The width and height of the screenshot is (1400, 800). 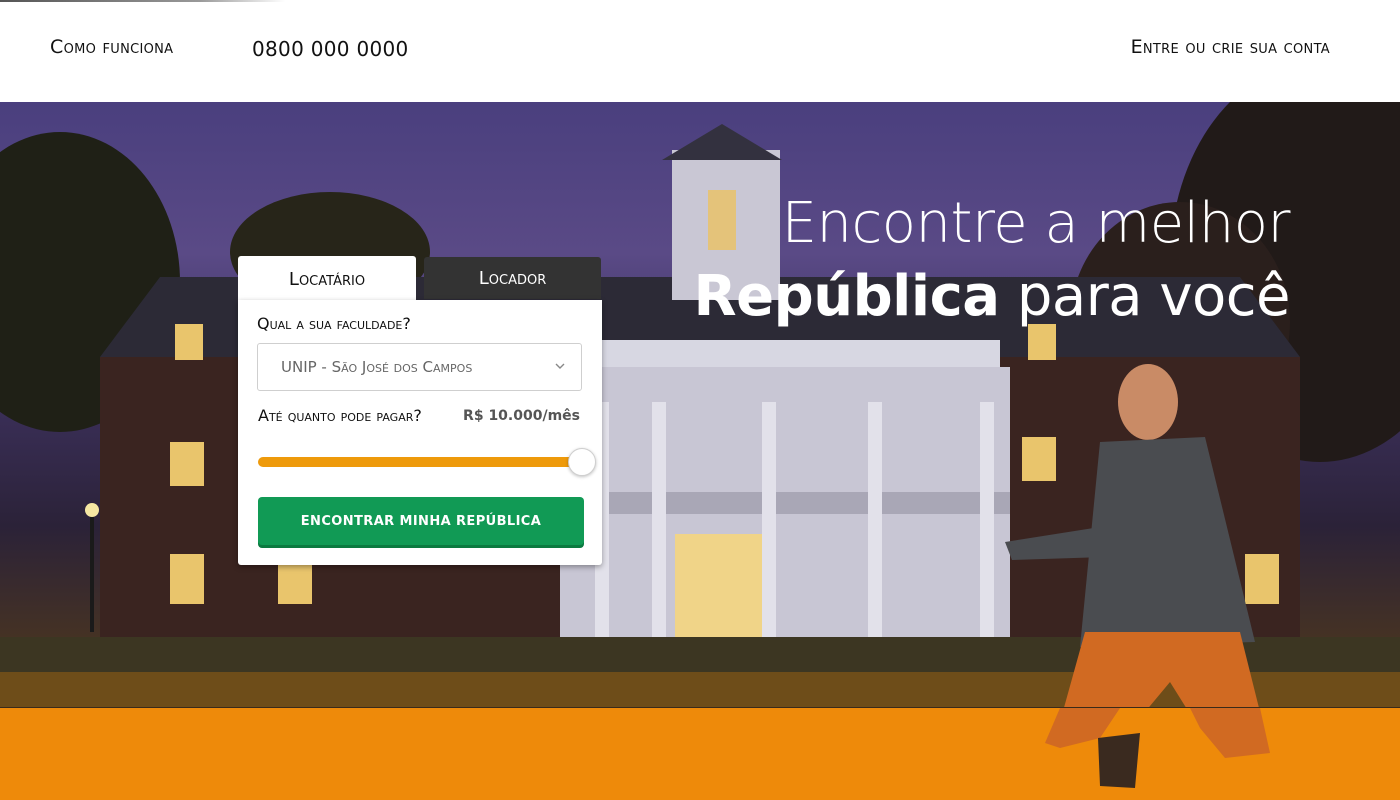 What do you see at coordinates (327, 279) in the screenshot?
I see `tab-renter: Locatário` at bounding box center [327, 279].